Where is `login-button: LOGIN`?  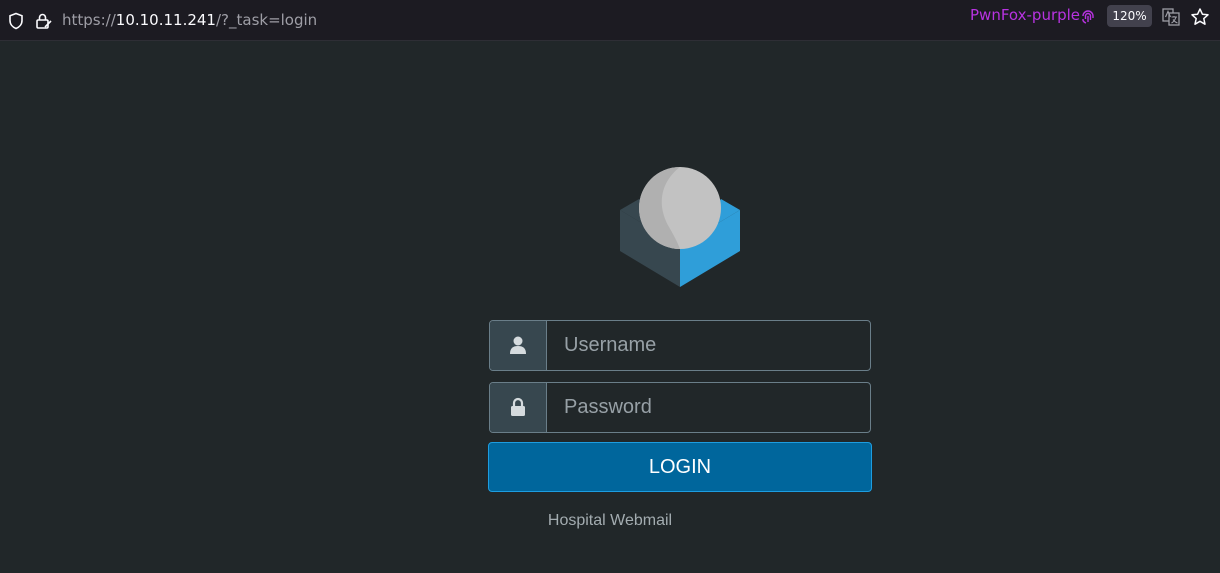 login-button: LOGIN is located at coordinates (680, 467).